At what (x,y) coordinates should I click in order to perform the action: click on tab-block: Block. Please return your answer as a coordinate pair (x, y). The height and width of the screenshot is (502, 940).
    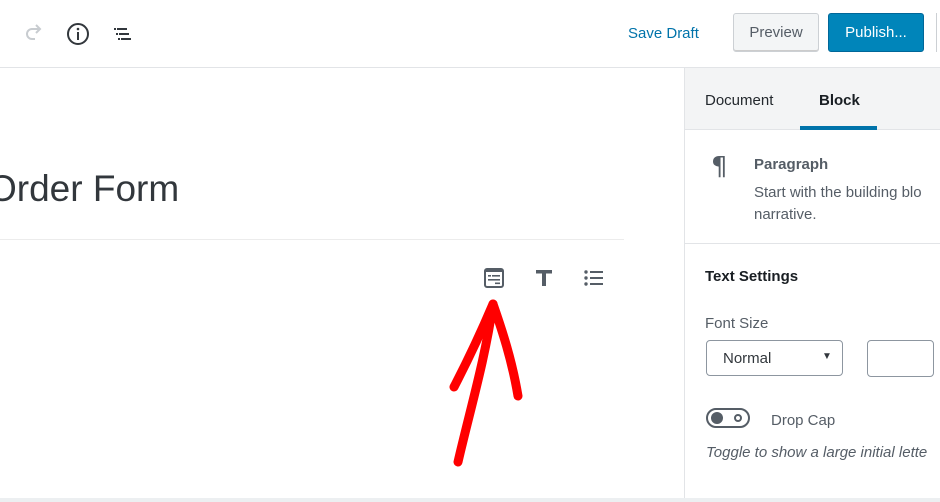
    Looking at the image, I should click on (839, 100).